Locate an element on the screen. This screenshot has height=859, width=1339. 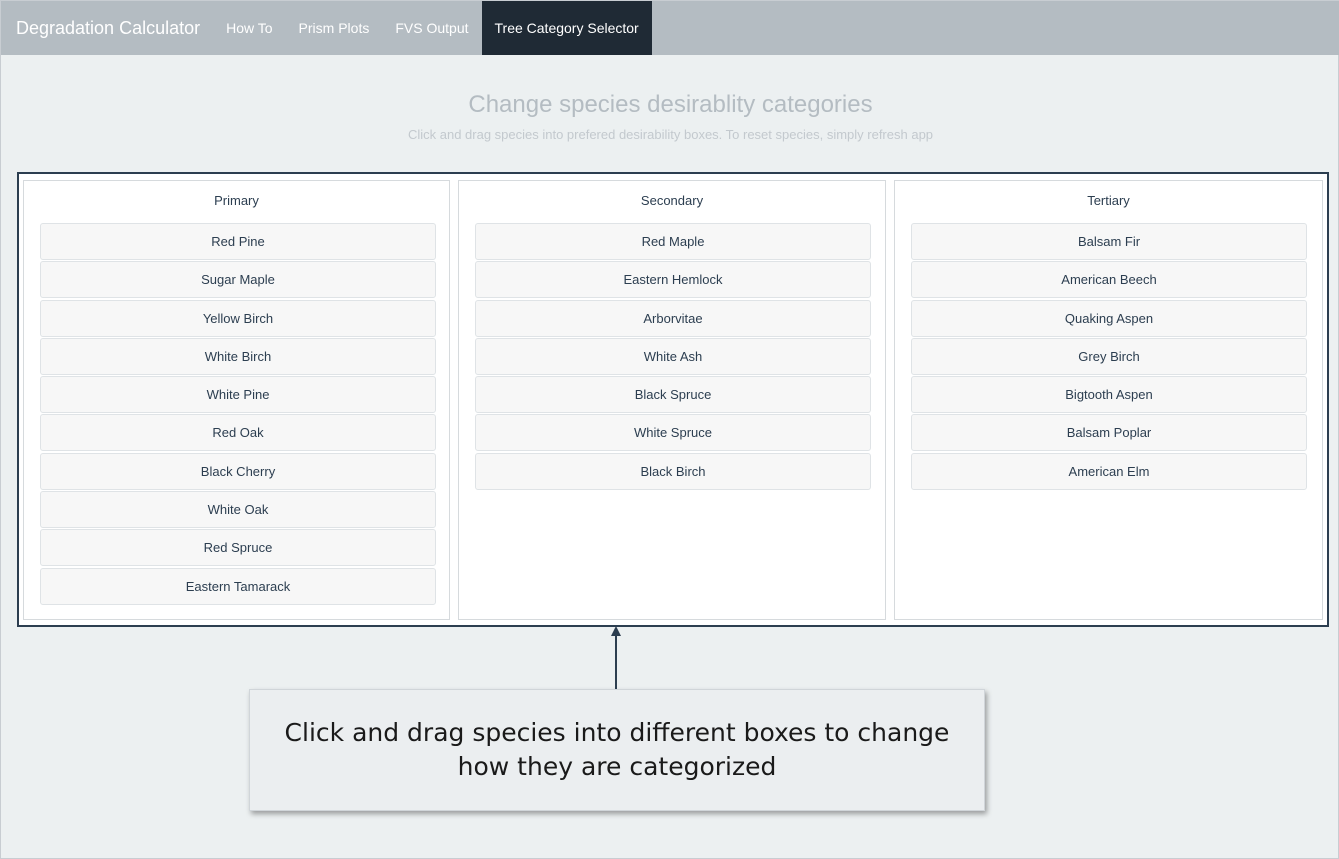
arrow-line is located at coordinates (616, 661).